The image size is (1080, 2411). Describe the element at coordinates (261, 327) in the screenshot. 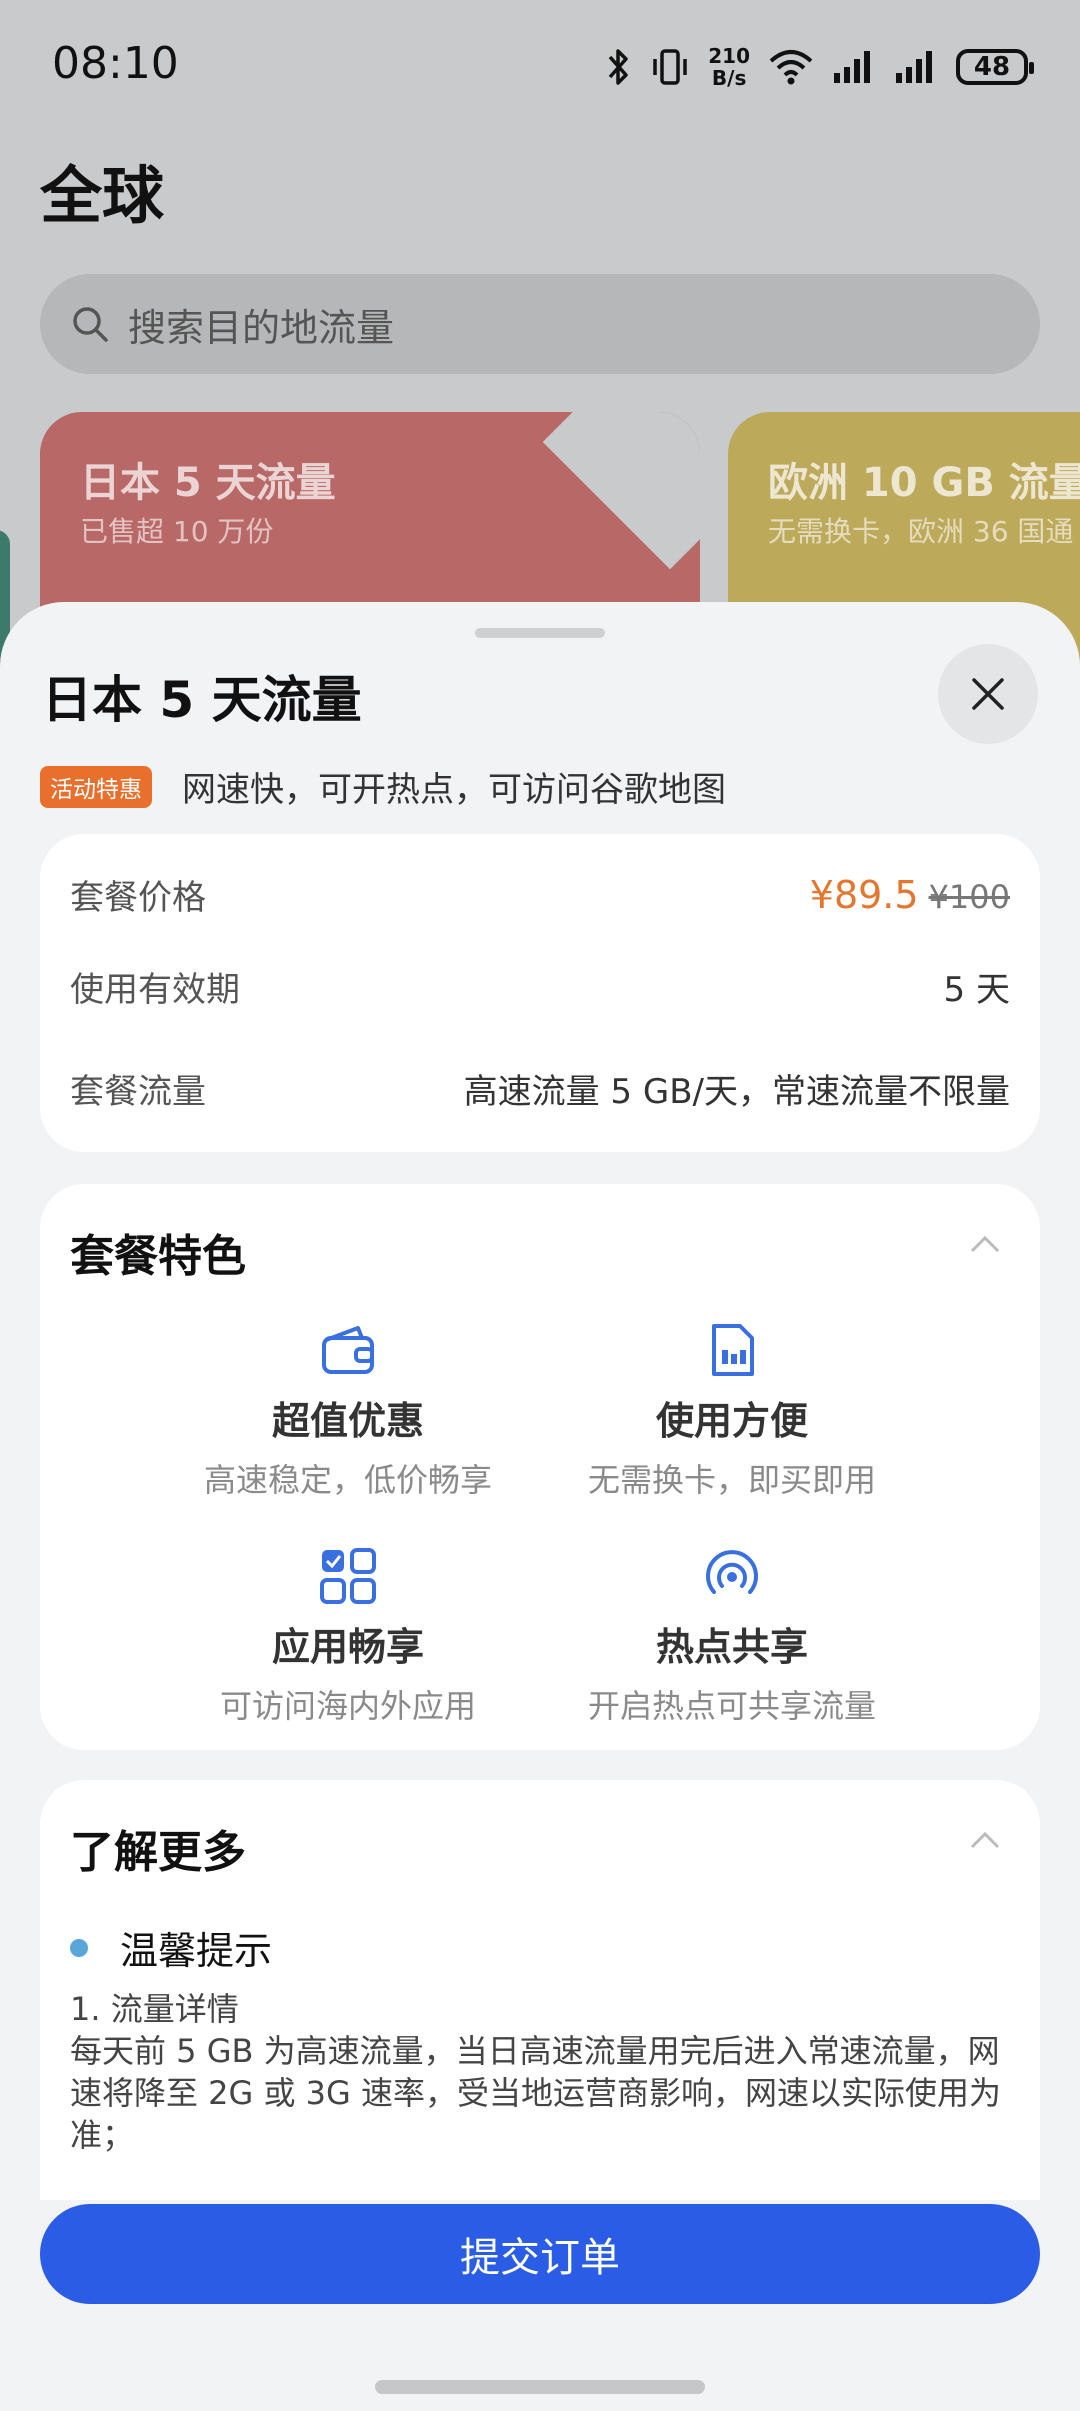

I see `search-placeholder: 搜索目的地流量` at that location.